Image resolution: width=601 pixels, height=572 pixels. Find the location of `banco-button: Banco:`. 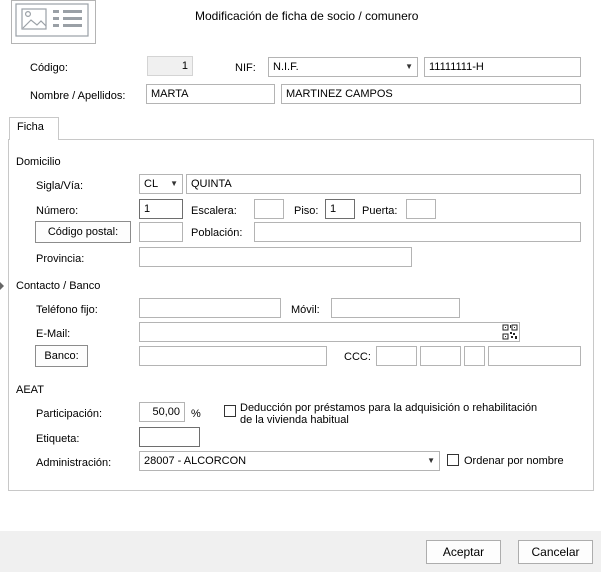

banco-button: Banco: is located at coordinates (61, 356).